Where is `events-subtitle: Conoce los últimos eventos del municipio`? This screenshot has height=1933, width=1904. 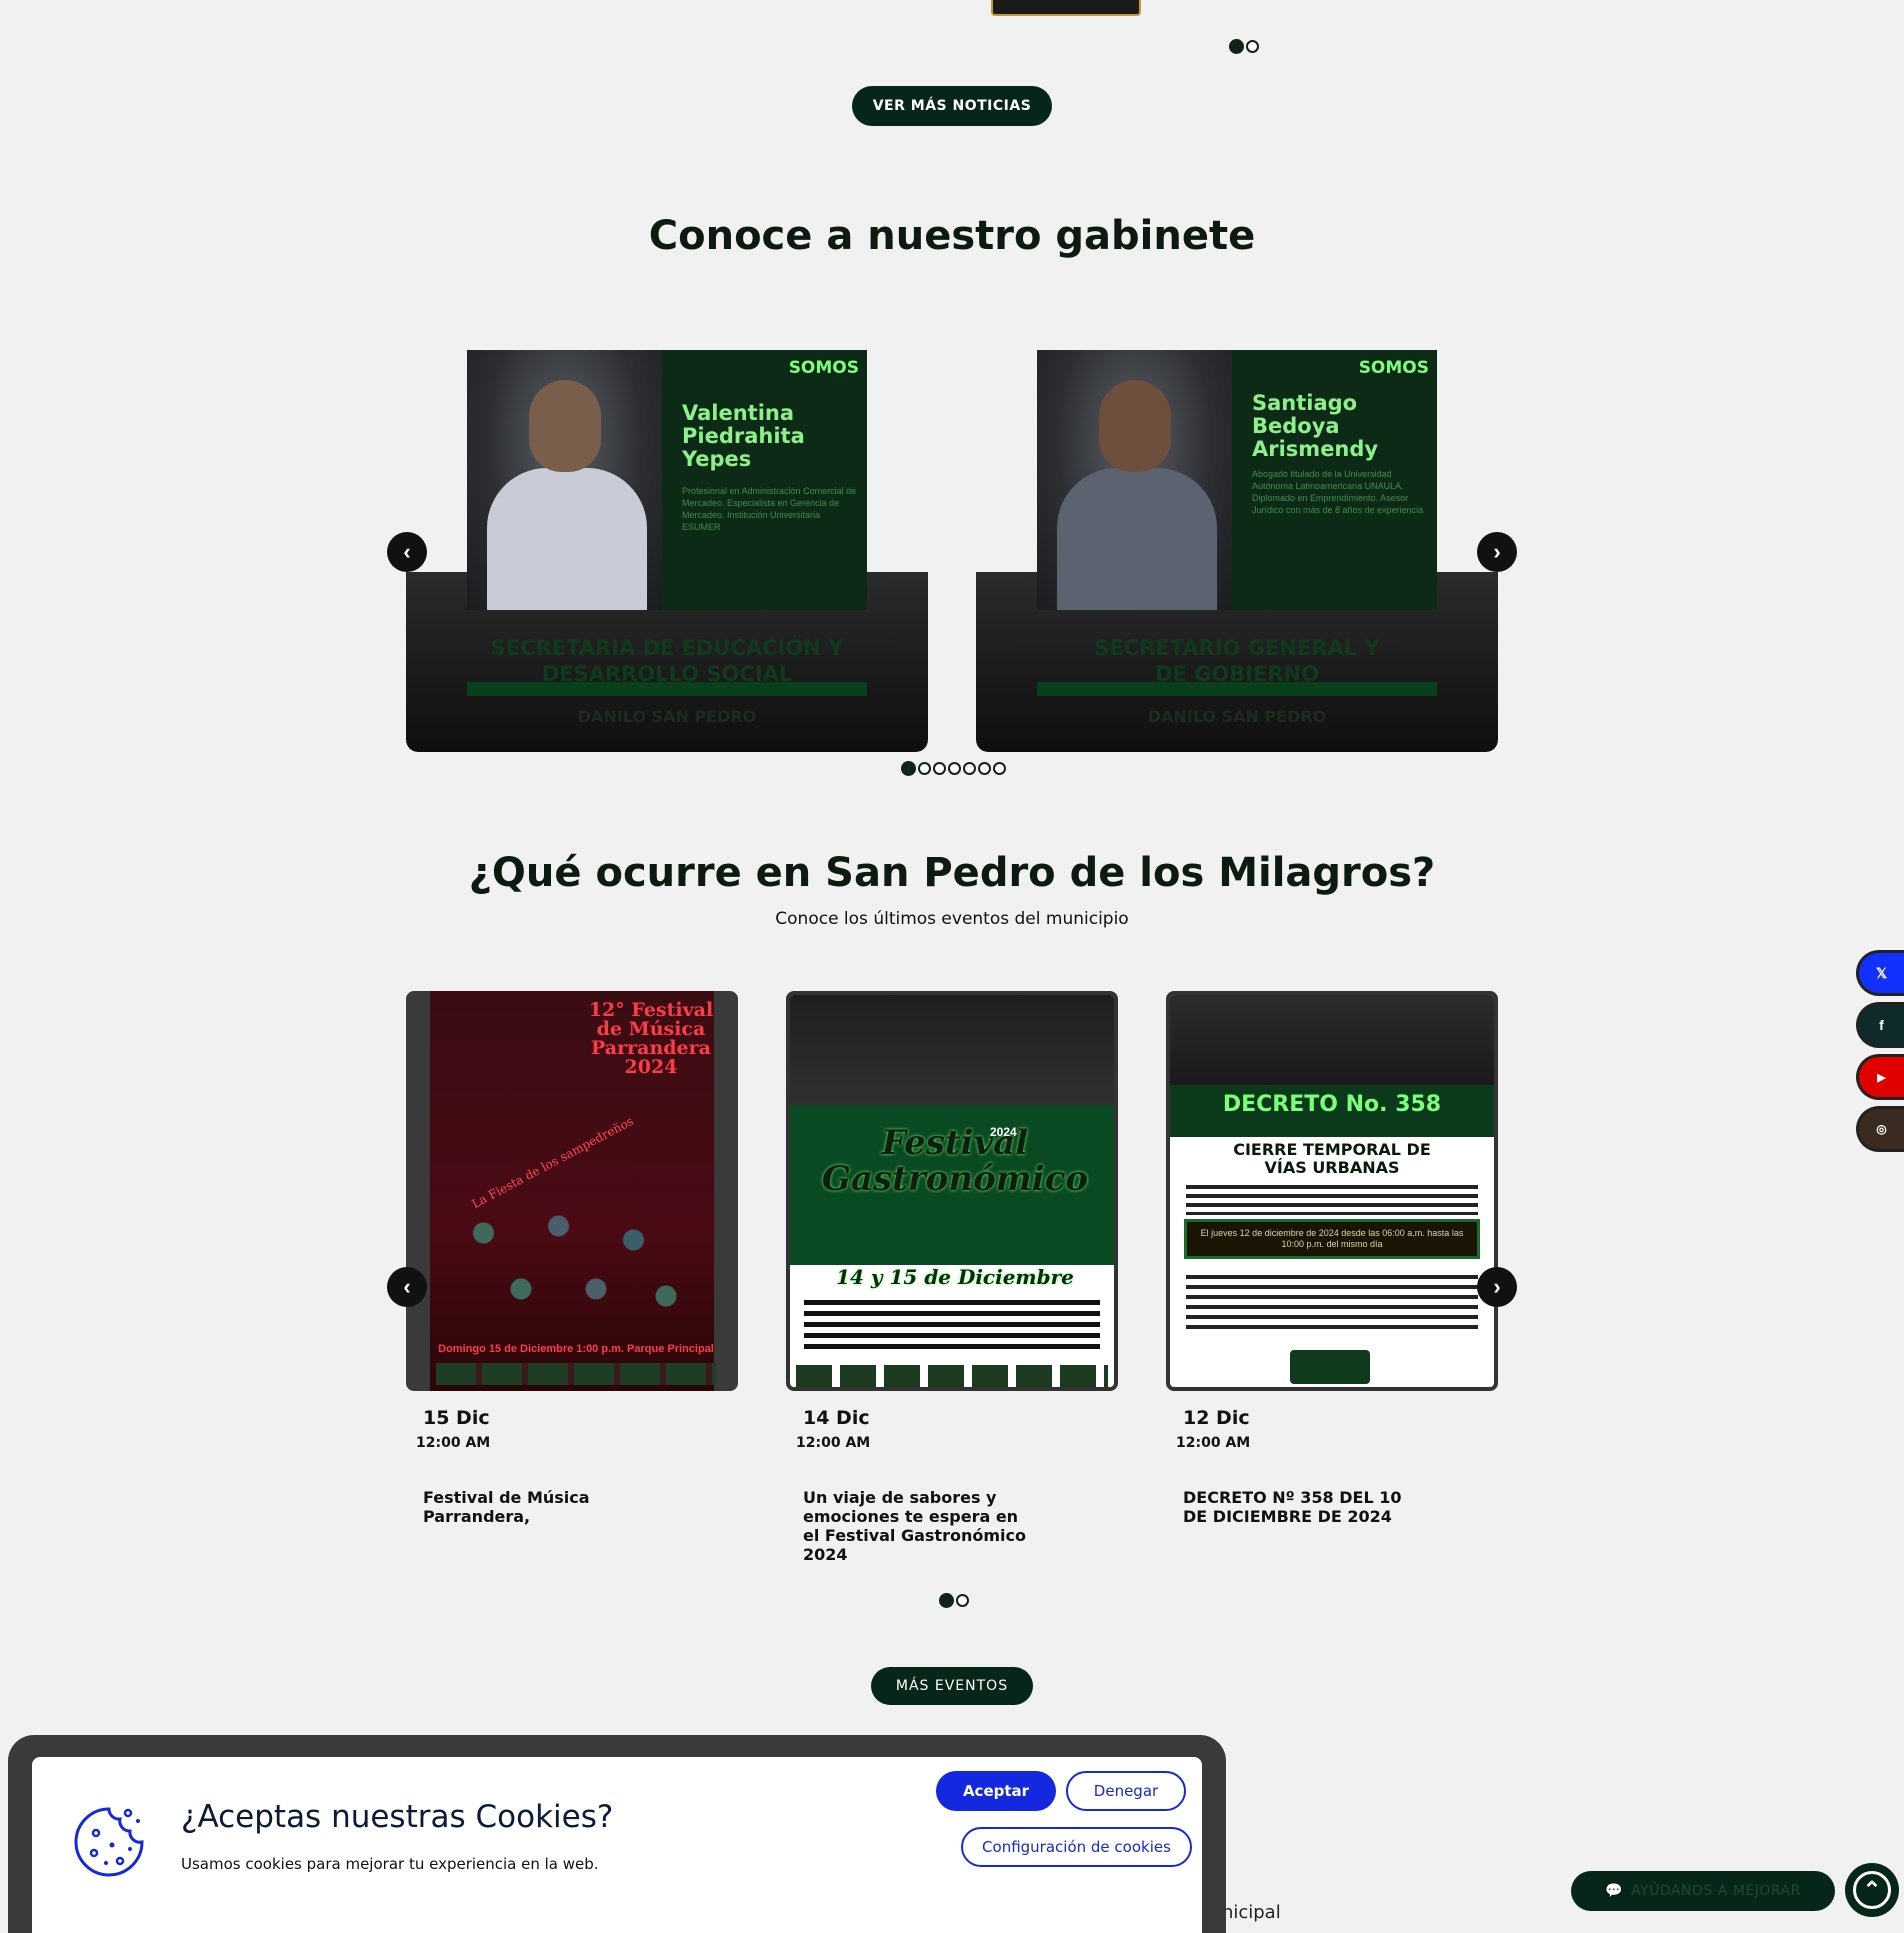
events-subtitle: Conoce los últimos eventos del municipio is located at coordinates (952, 919).